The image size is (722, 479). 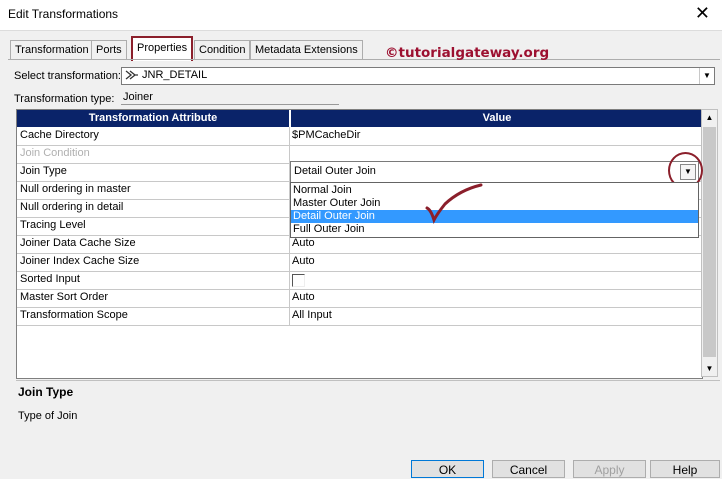 What do you see at coordinates (361, 15) in the screenshot?
I see `title-bar: Edit Transformations ✕` at bounding box center [361, 15].